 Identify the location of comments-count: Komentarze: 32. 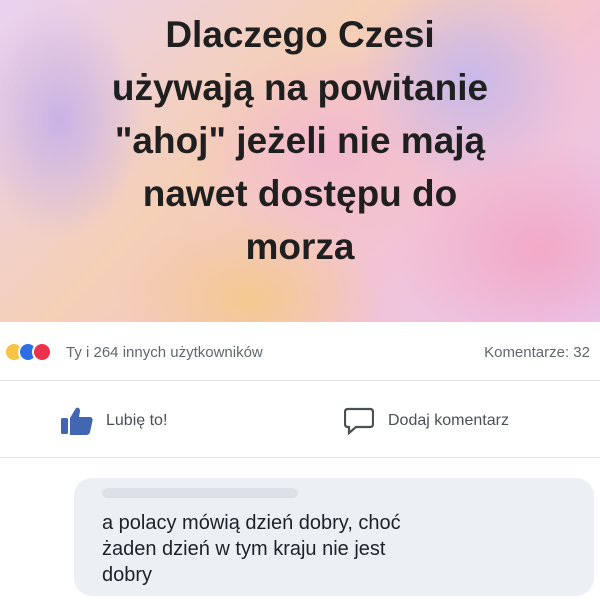
(537, 352).